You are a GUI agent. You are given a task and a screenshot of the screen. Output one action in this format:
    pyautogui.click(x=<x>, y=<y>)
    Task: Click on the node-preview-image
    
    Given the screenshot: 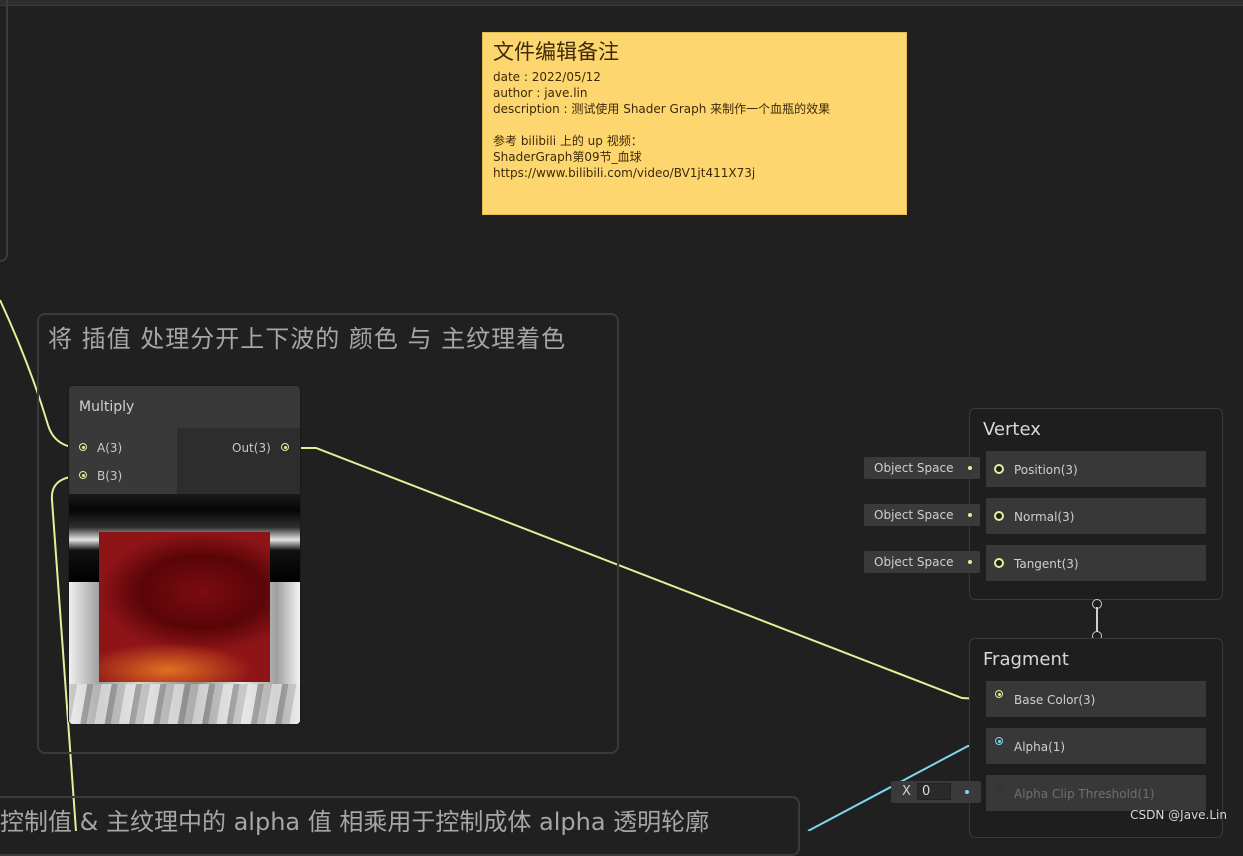 What is the action you would take?
    pyautogui.click(x=184, y=609)
    